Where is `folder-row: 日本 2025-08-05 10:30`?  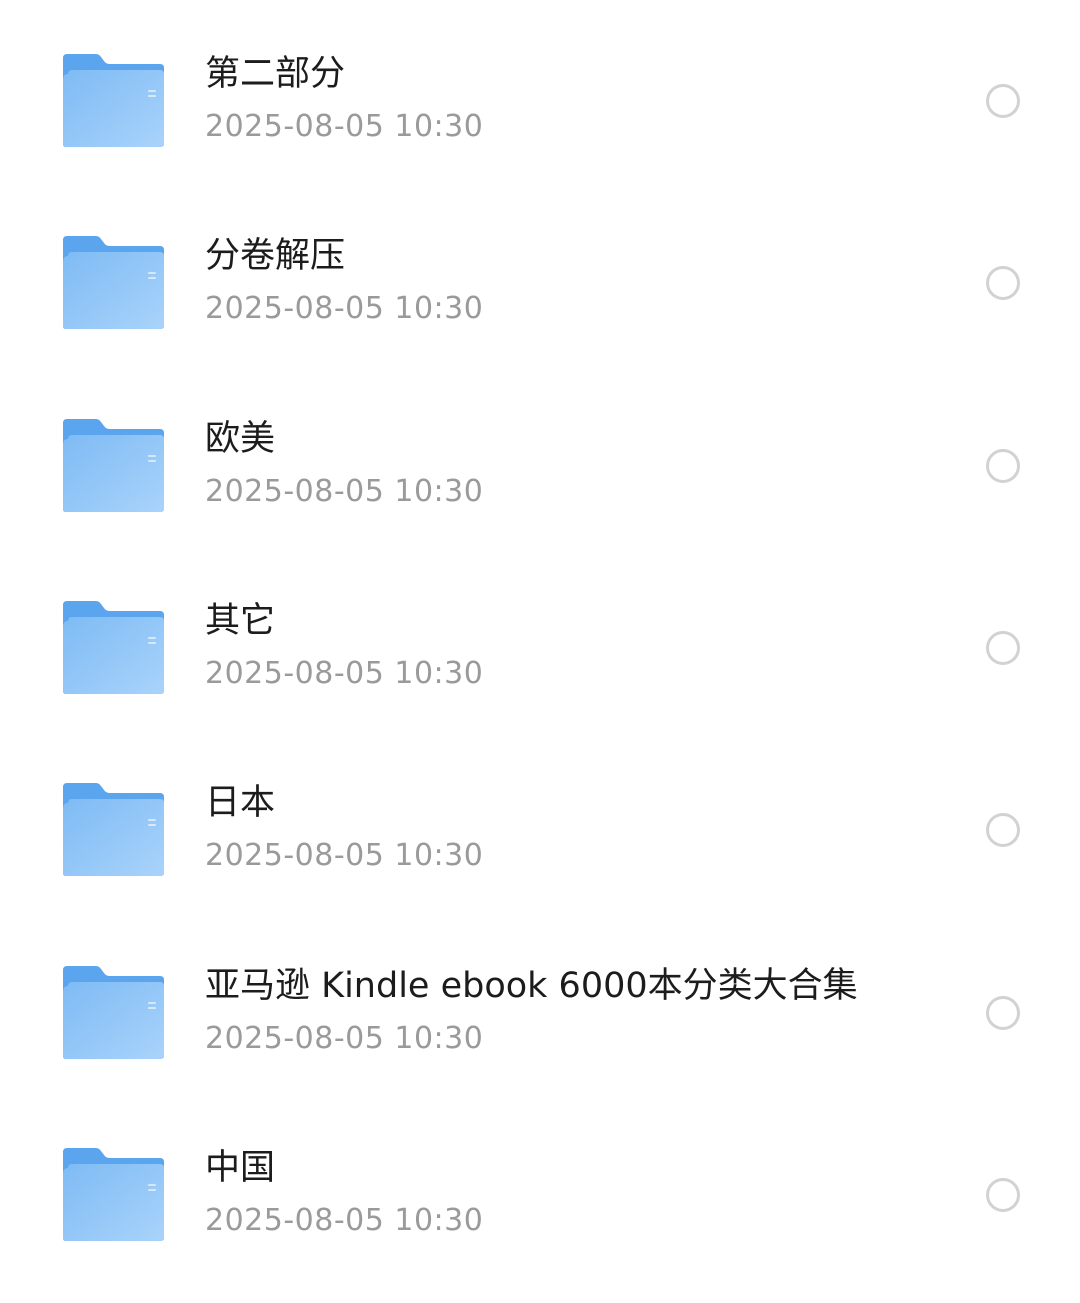
folder-row: 日本 2025-08-05 10:30 is located at coordinates (540, 828).